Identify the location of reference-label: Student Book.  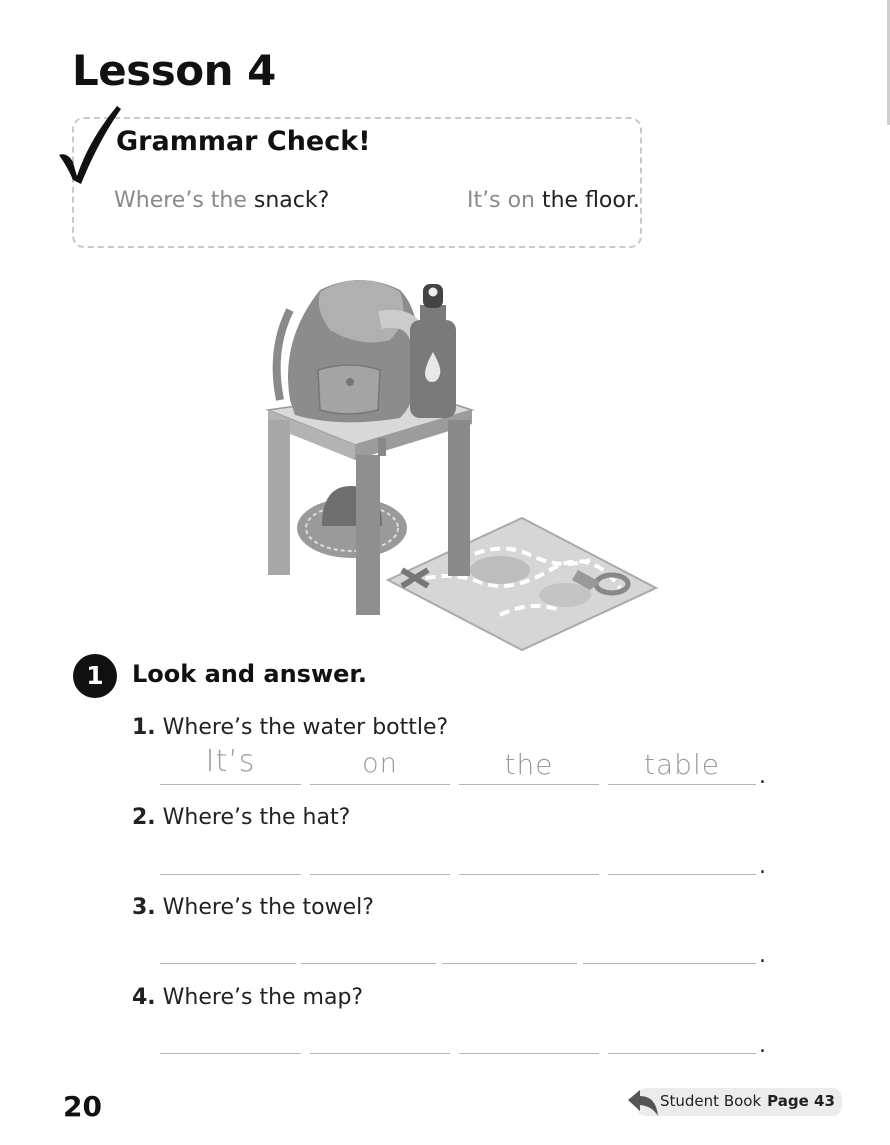
(711, 1101).